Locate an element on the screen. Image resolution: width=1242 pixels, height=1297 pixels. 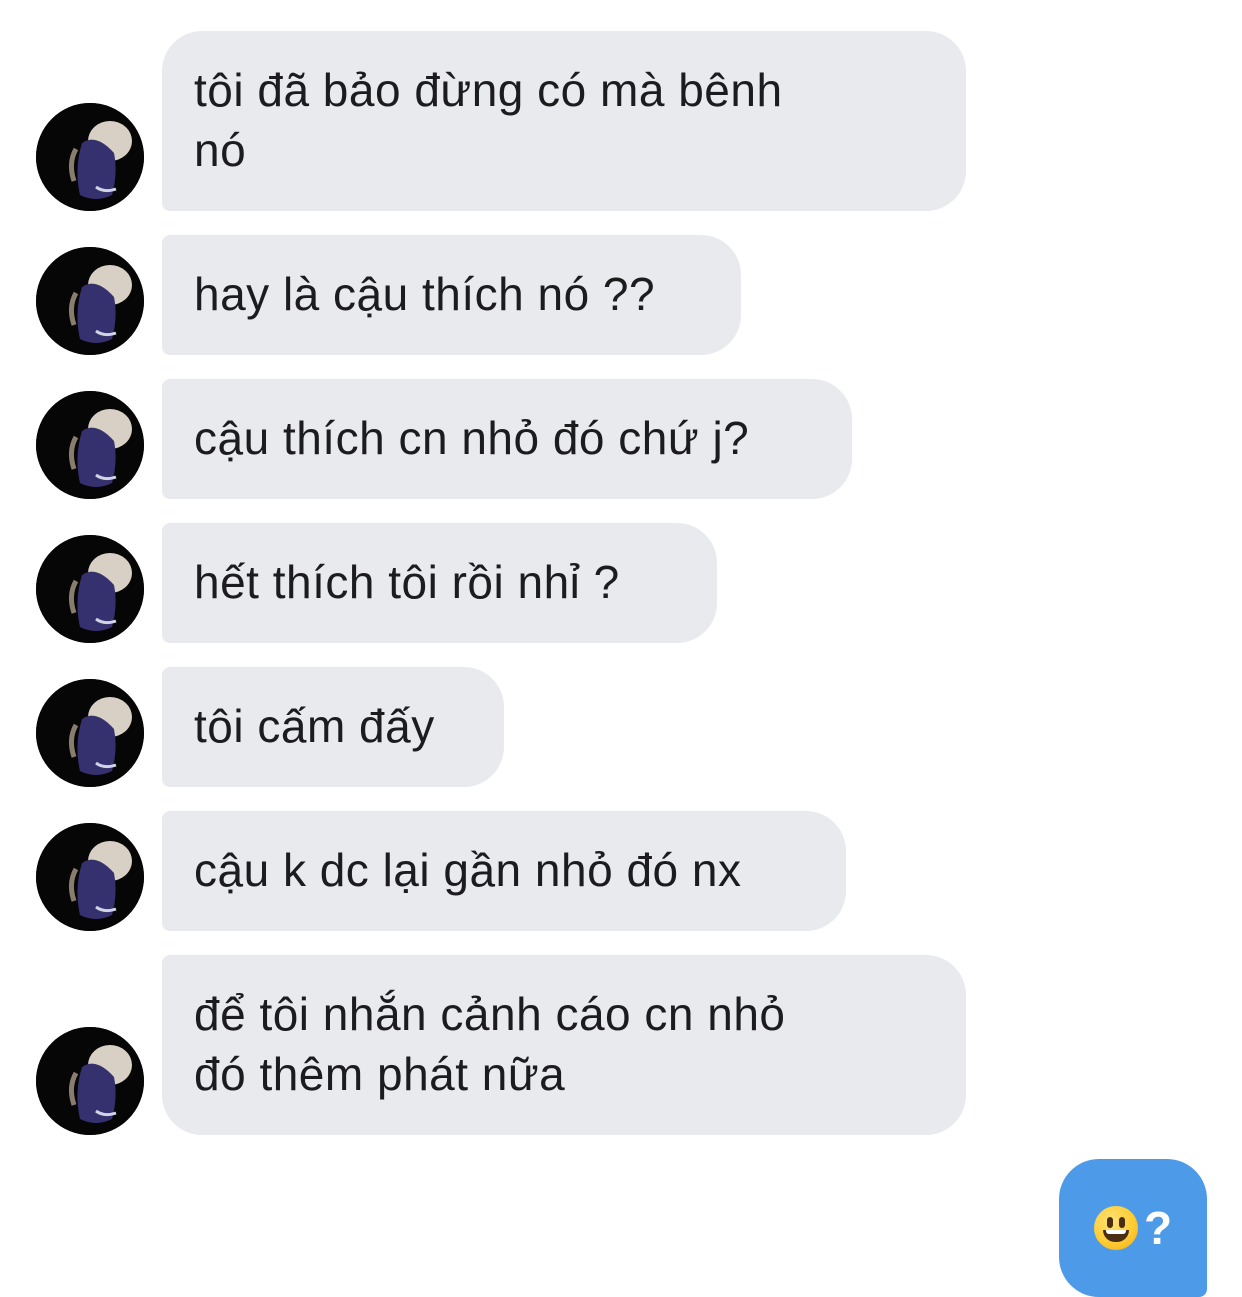
incoming-message: tôi cấm đấy is located at coordinates (333, 727).